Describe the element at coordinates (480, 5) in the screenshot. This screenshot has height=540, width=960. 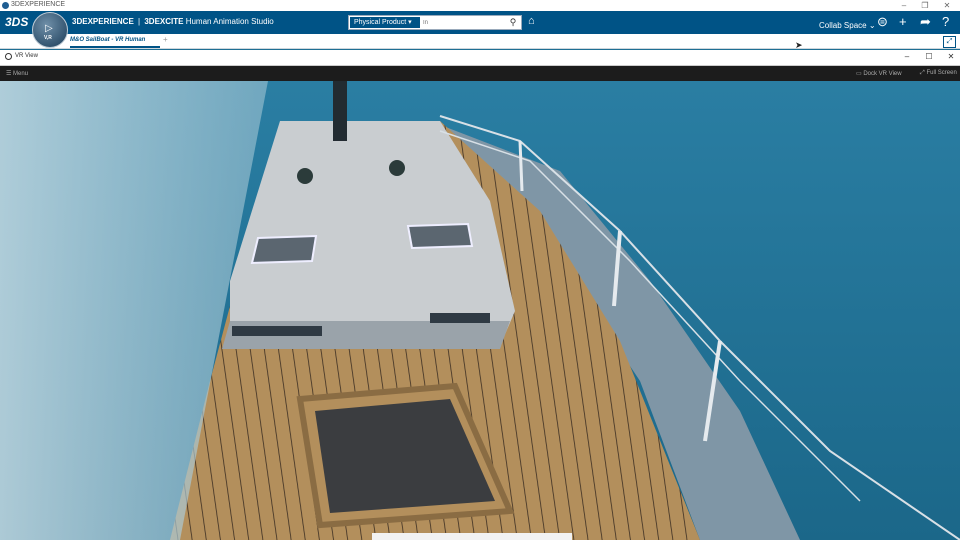
I see `os-title-bar: 3DEXPERIENCE – ❐ ✕` at that location.